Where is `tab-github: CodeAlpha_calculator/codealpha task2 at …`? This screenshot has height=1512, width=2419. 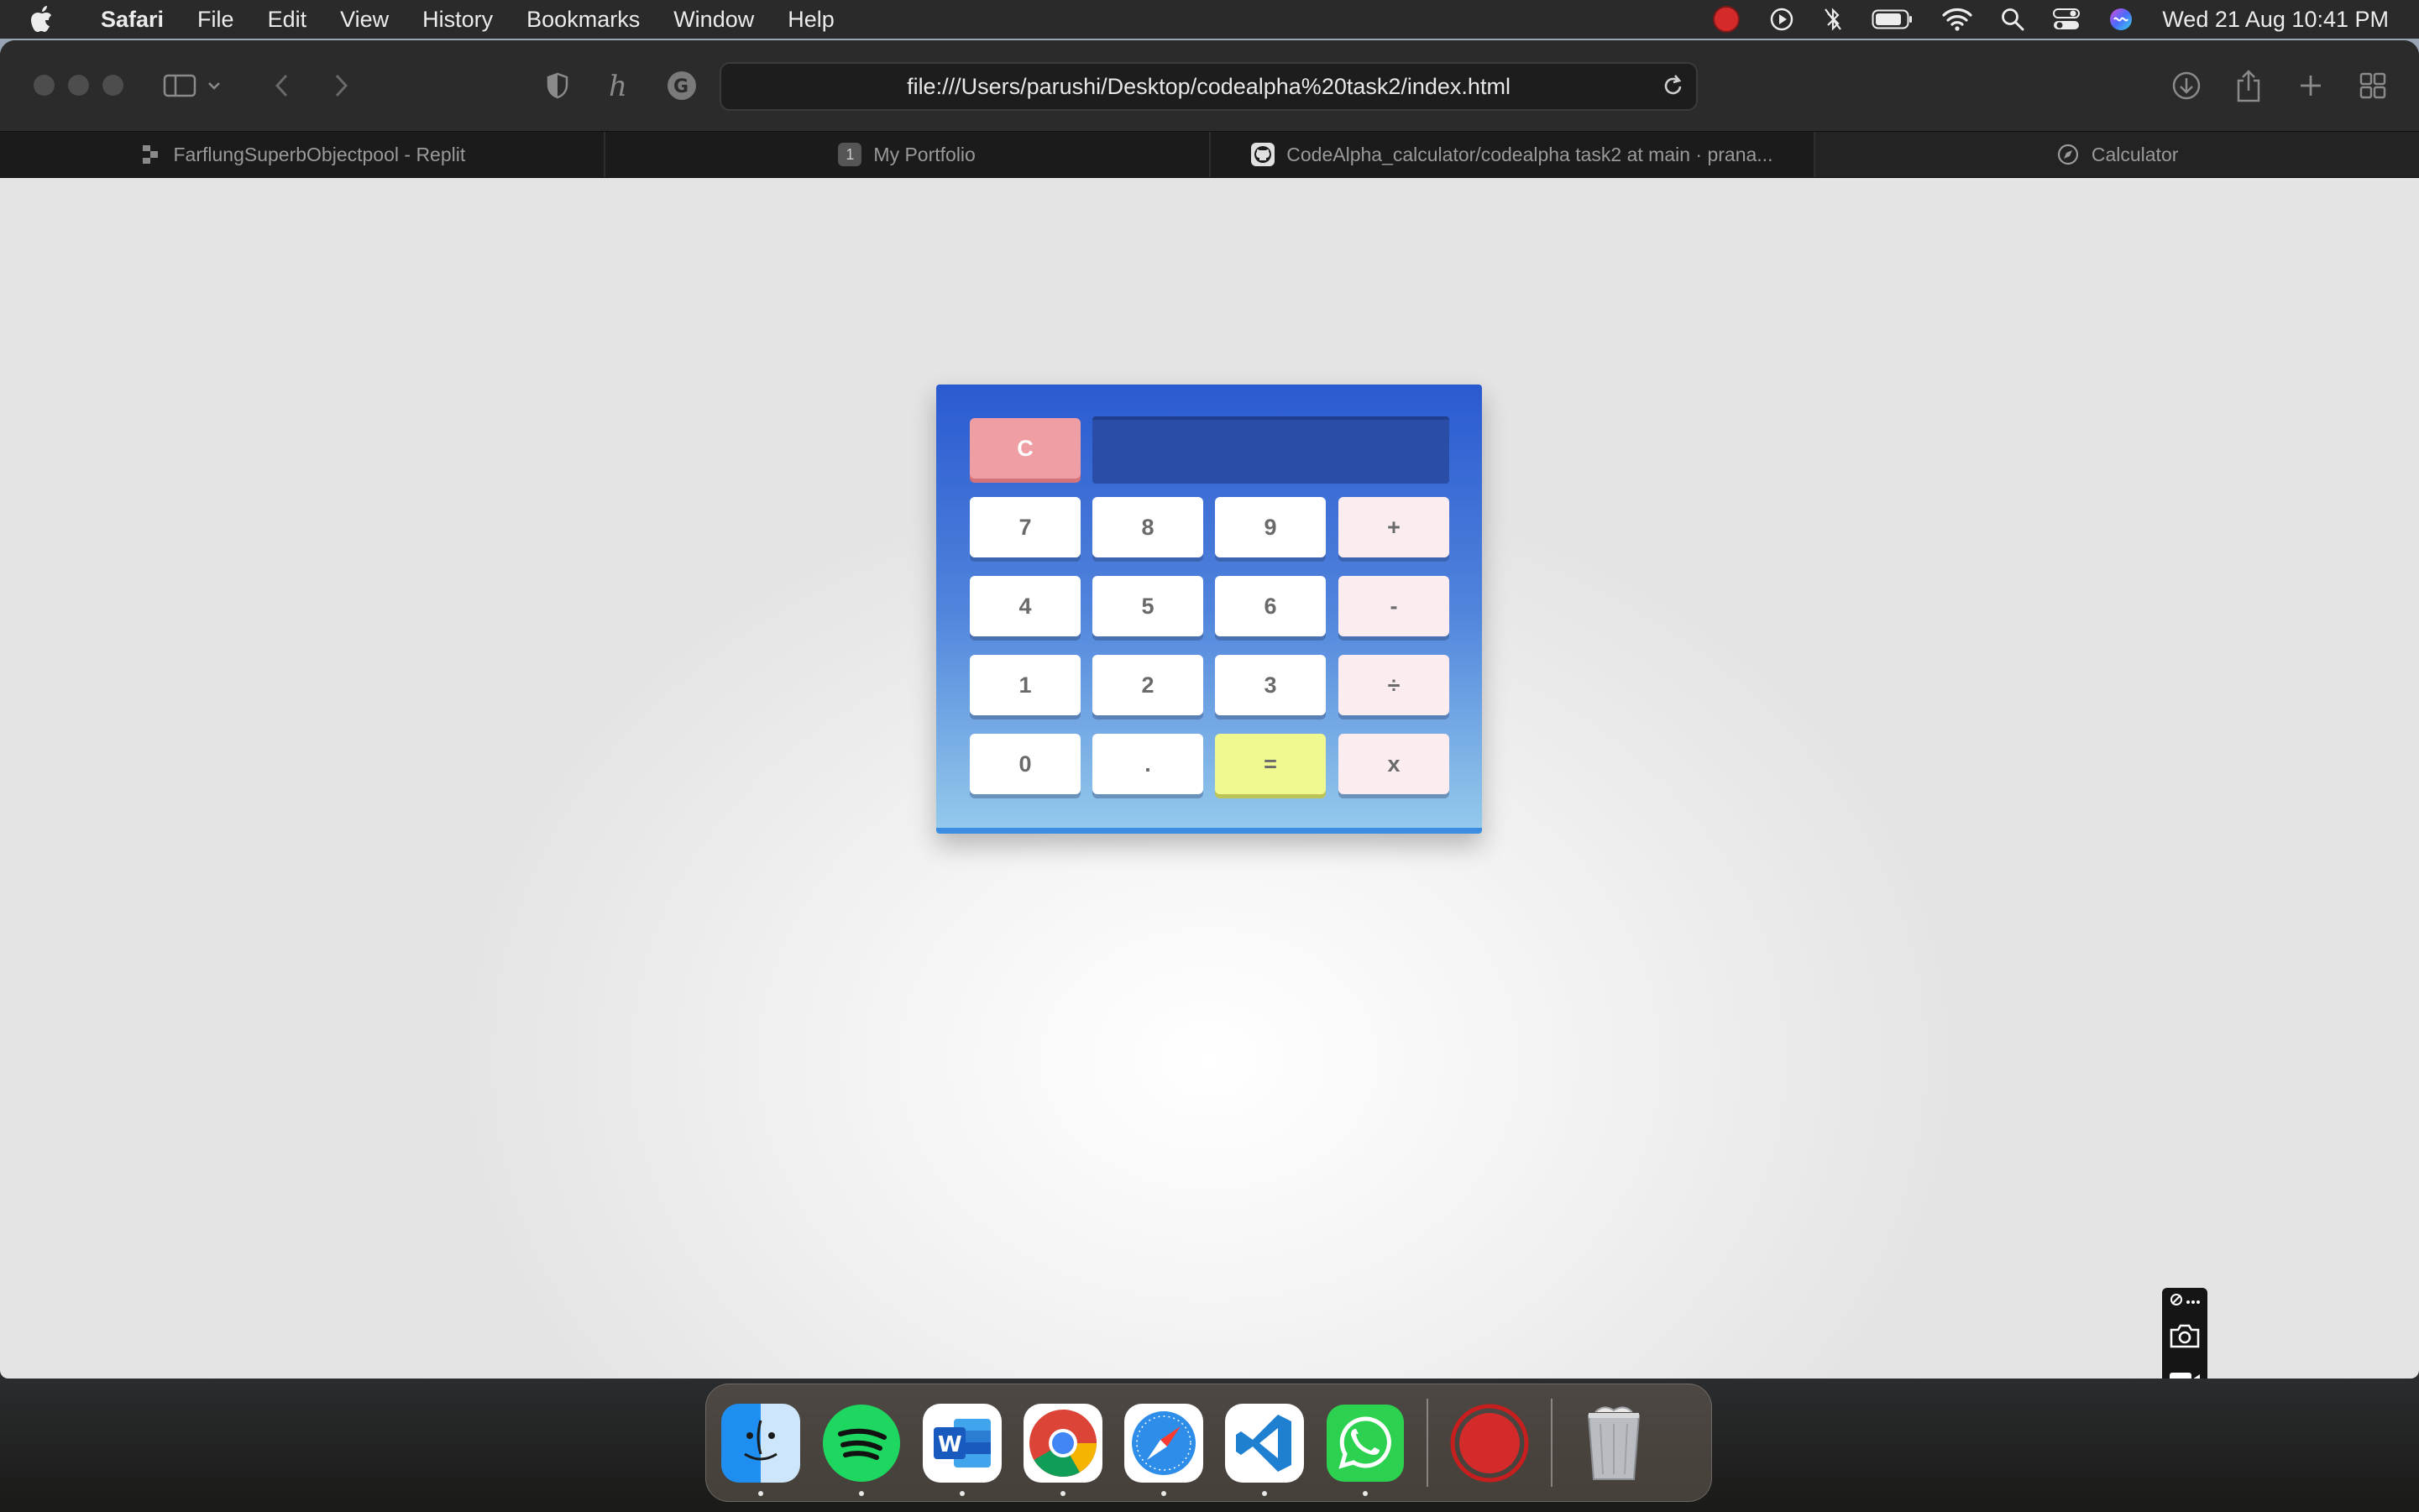 tab-github: CodeAlpha_calculator/codealpha task2 at … is located at coordinates (1513, 154).